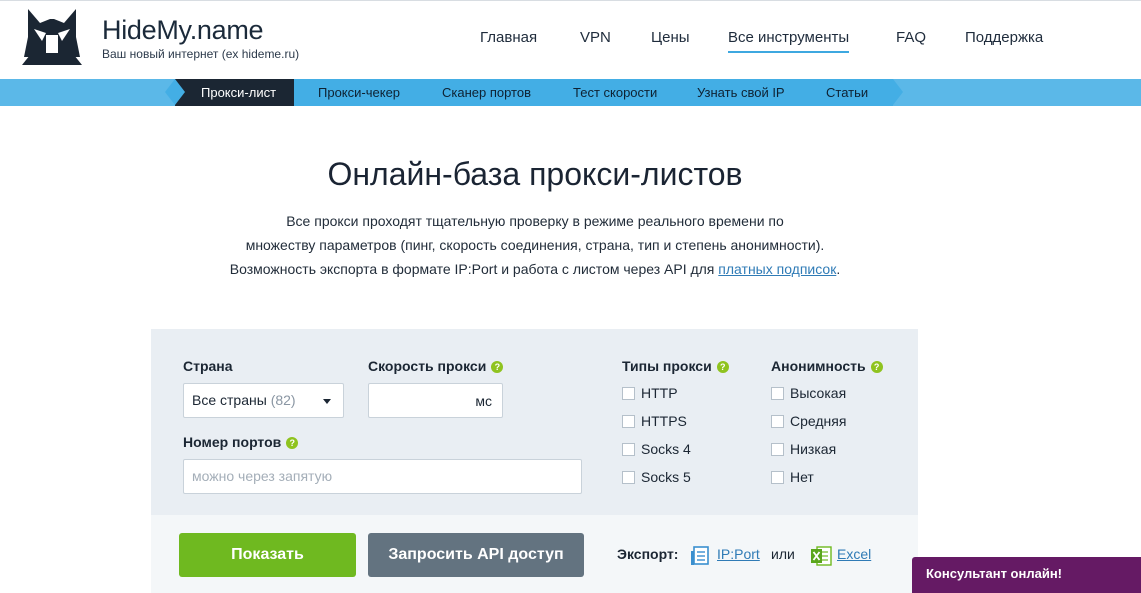 The image size is (1141, 593). I want to click on nav-item-support: Поддержка, so click(1004, 37).